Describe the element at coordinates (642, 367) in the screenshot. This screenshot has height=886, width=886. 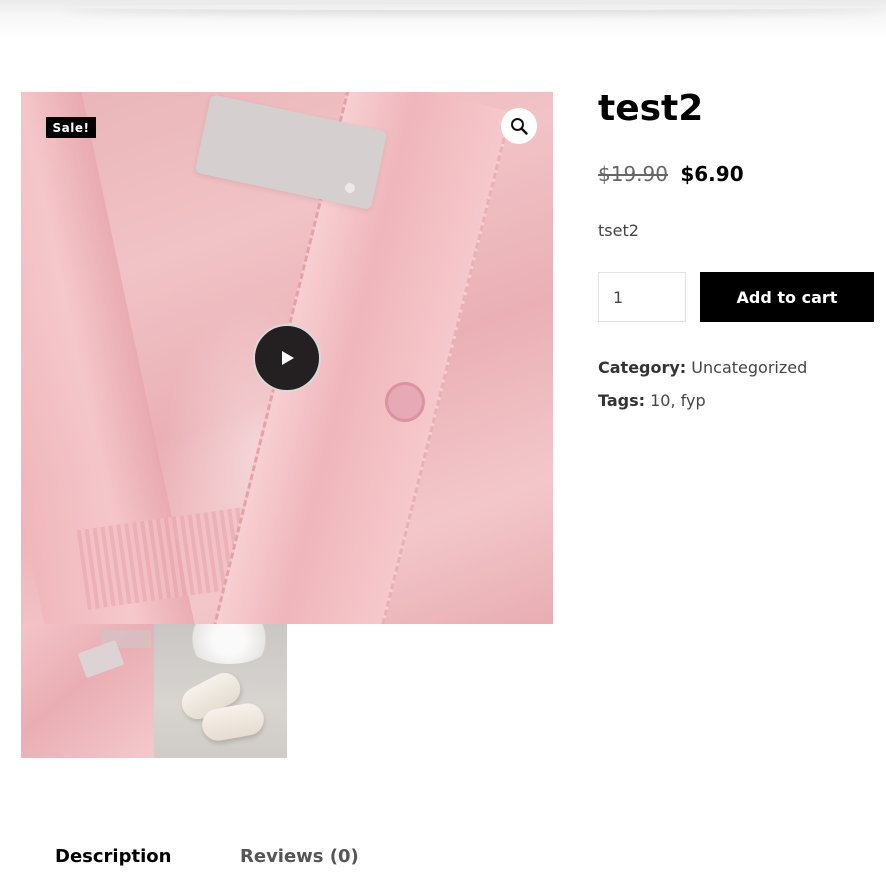
I see `category-label: Category:` at that location.